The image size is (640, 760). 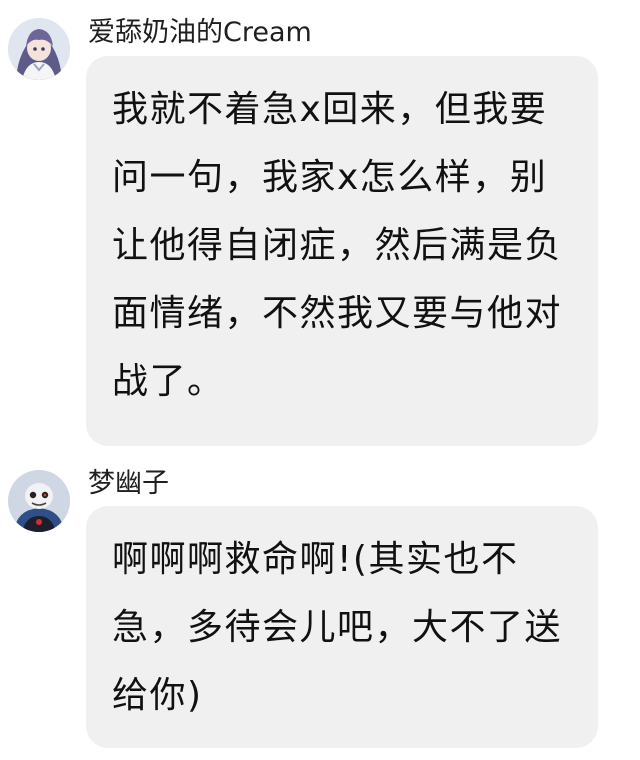 I want to click on skeleton-character-avatar-icon, so click(x=39, y=501).